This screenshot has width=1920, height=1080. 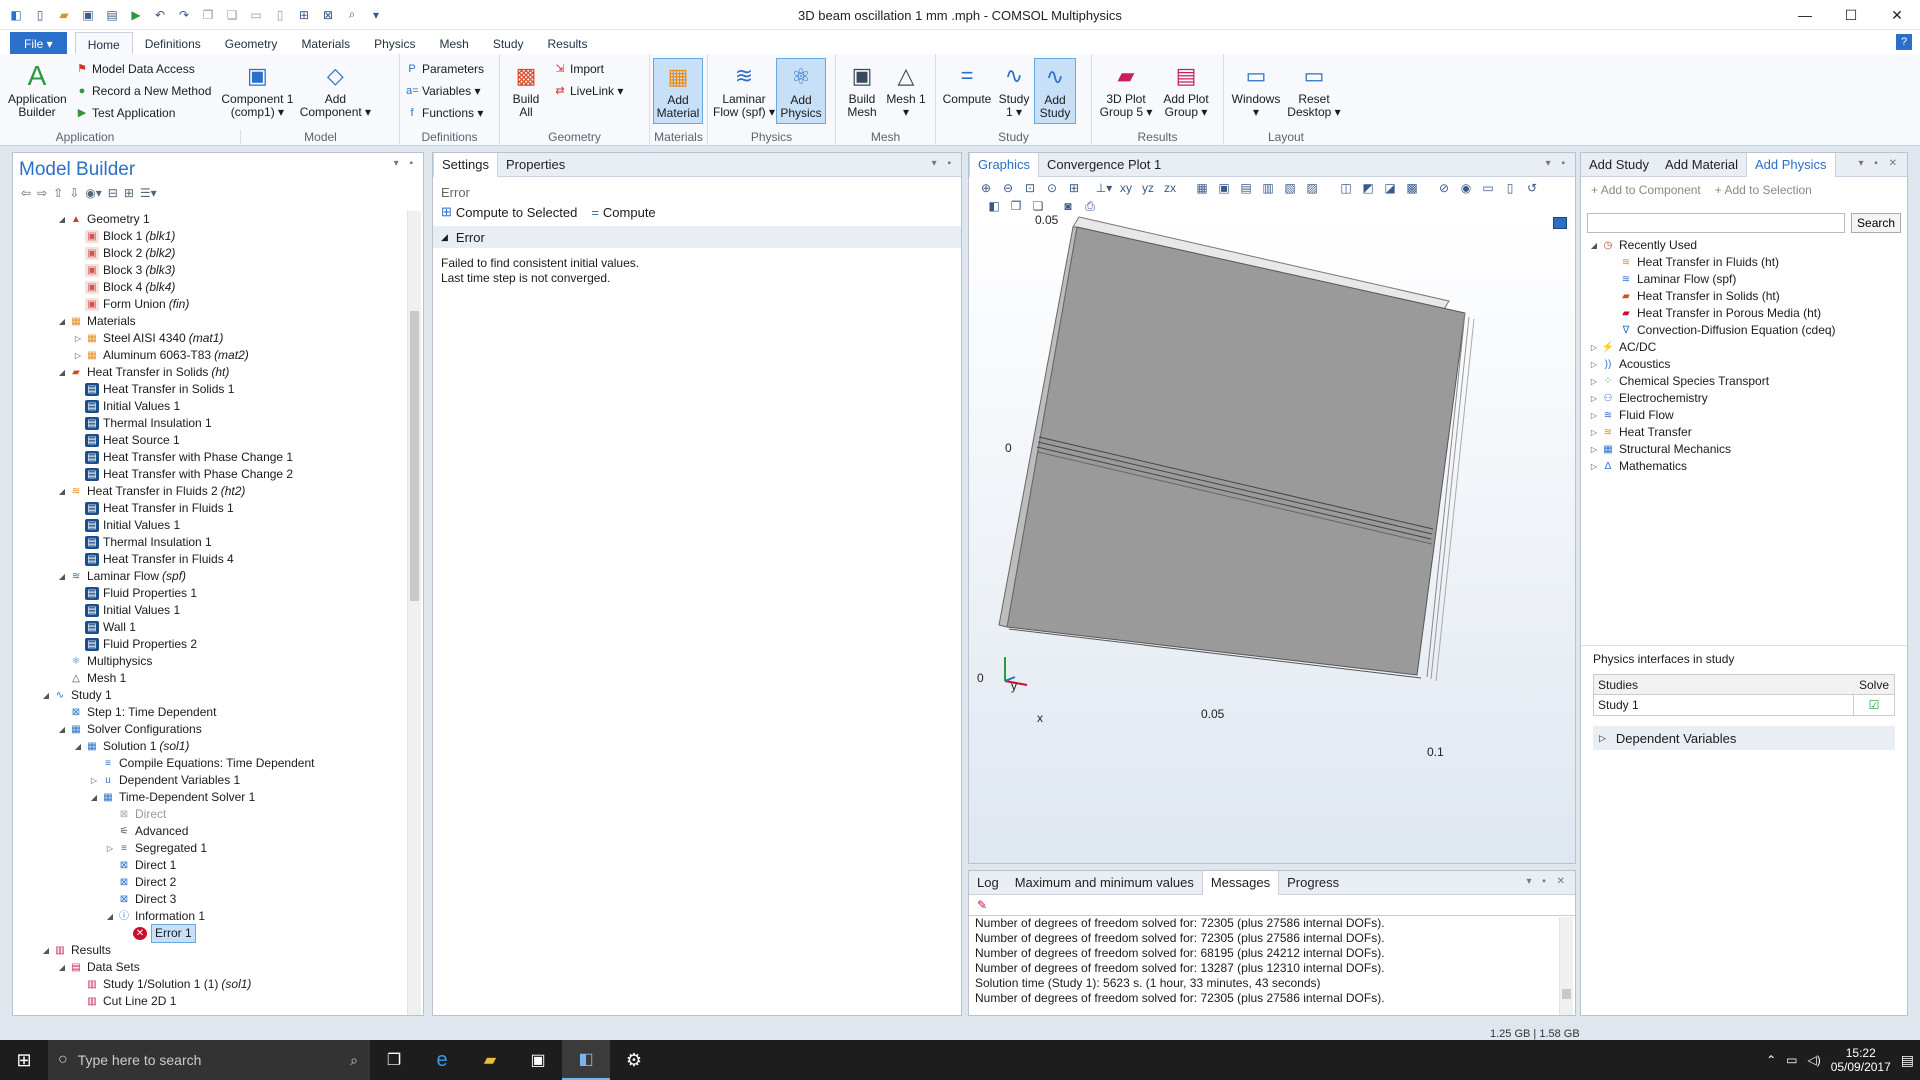 I want to click on panel-controls: ▾ ▪ ✕, so click(x=1880, y=163).